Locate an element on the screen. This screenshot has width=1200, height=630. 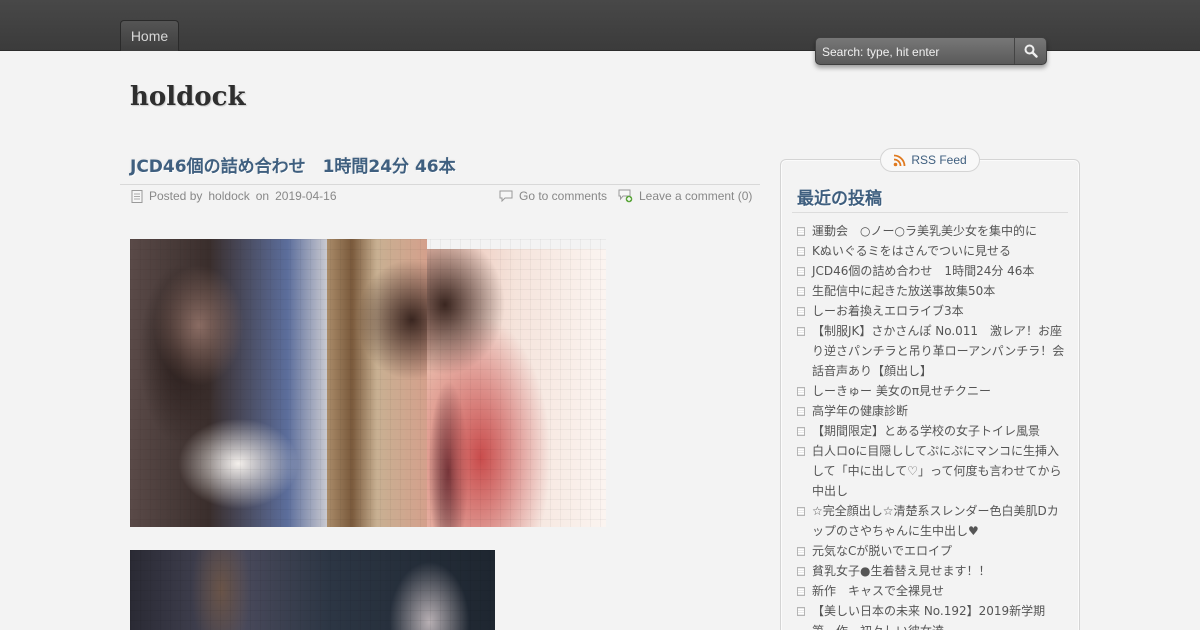
recent-post-link: 運動会 ○ノー○ラ美乳美少女を集中的に is located at coordinates (924, 231).